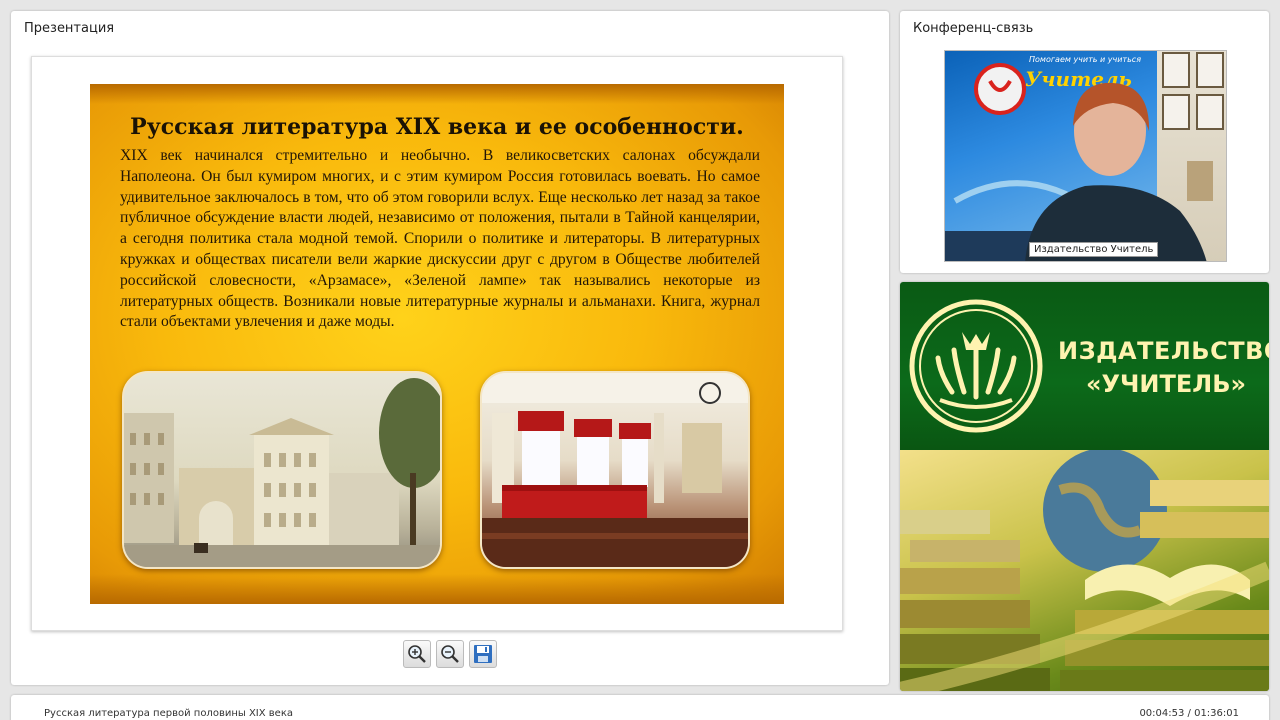  What do you see at coordinates (1189, 713) in the screenshot?
I see `playback-time: 00:04:53 / 01:36:01` at bounding box center [1189, 713].